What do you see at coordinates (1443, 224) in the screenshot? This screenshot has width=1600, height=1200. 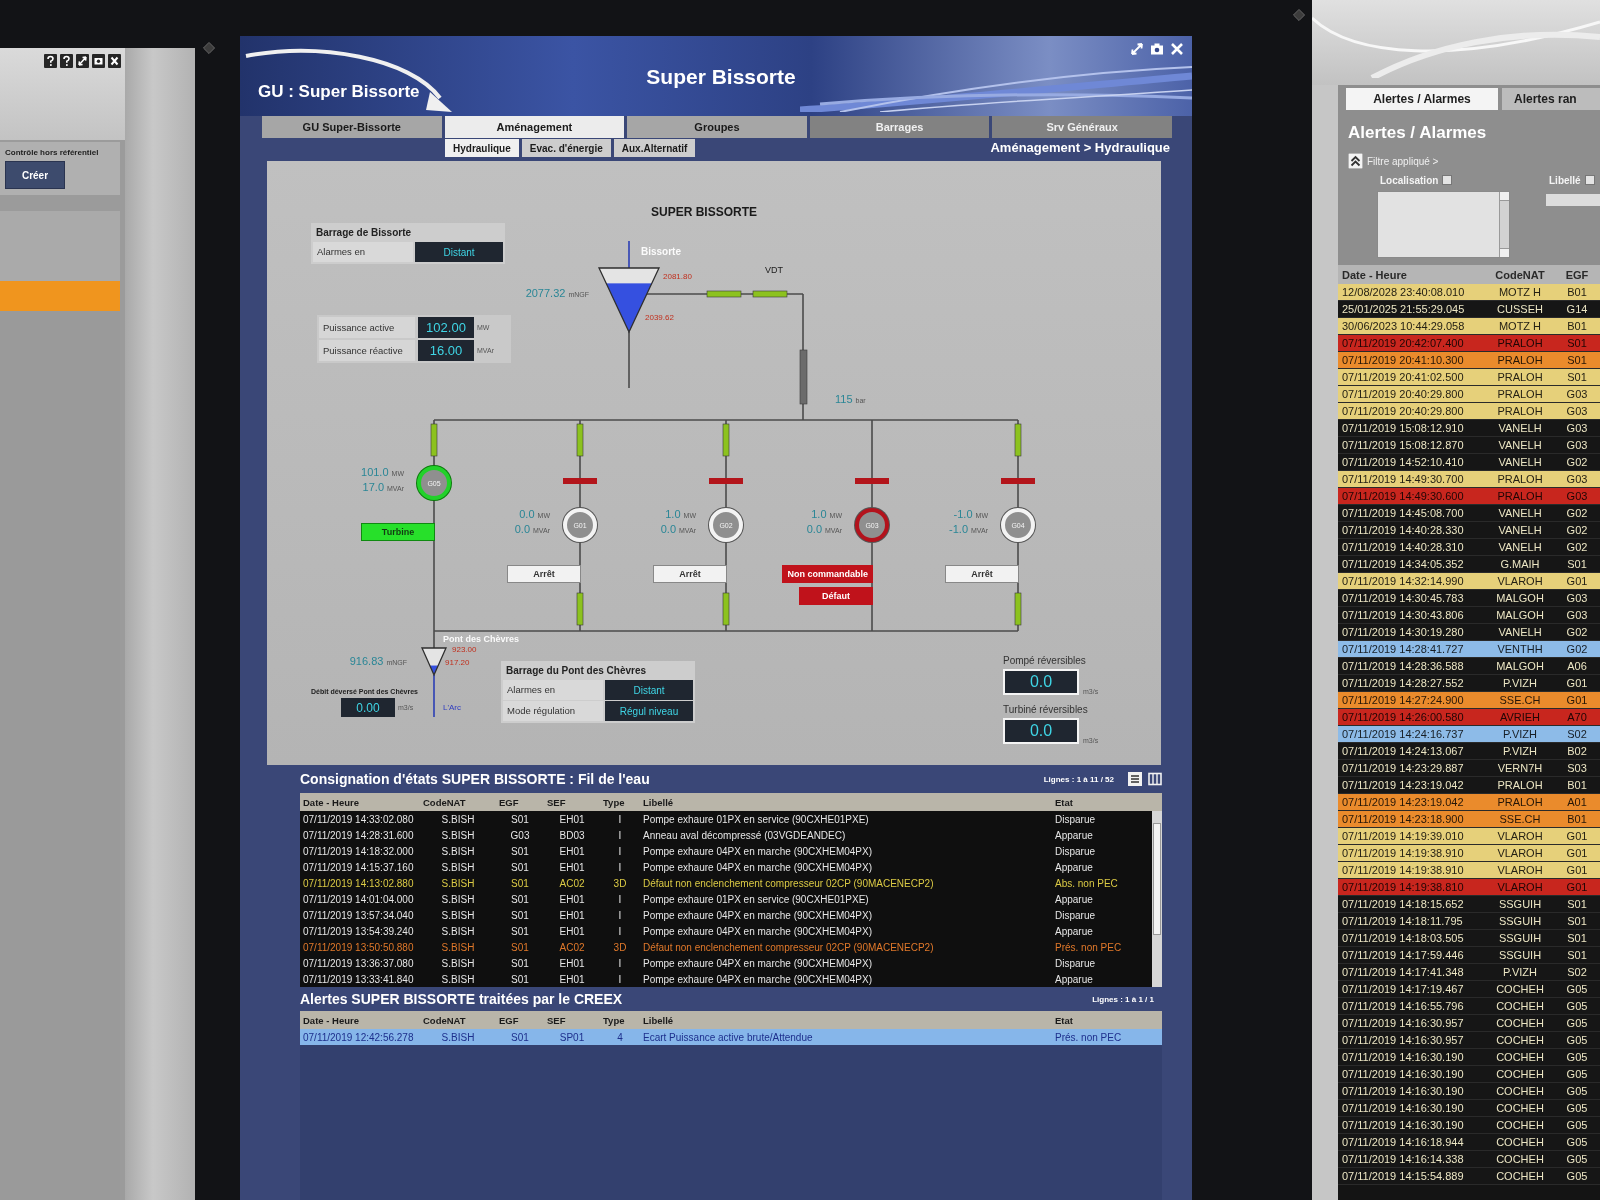 I see `list-field` at bounding box center [1443, 224].